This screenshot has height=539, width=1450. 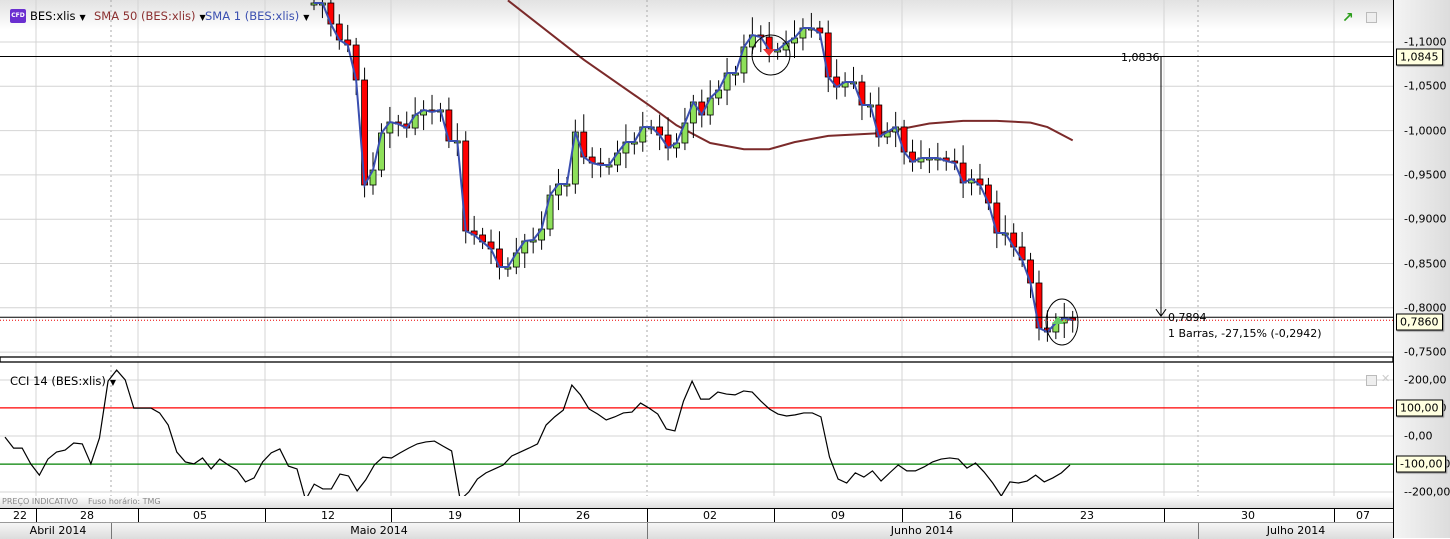 What do you see at coordinates (1425, 380) in the screenshot?
I see `cci-tick-label: -200,00` at bounding box center [1425, 380].